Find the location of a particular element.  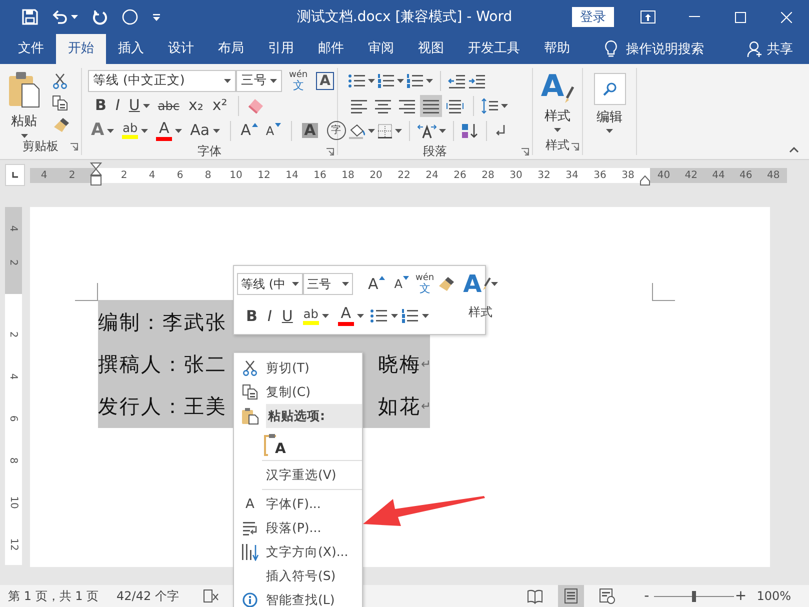

collapse-icon is located at coordinates (794, 150).